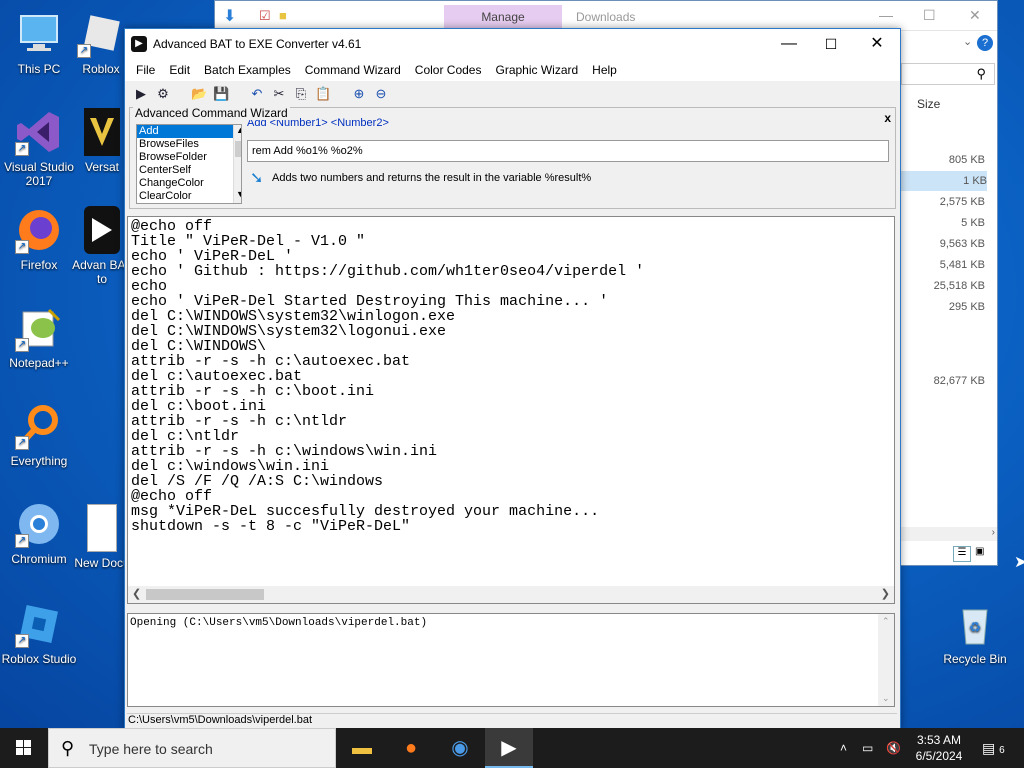  Describe the element at coordinates (39, 435) in the screenshot. I see `everything-shortcut: ↗ Everything` at that location.